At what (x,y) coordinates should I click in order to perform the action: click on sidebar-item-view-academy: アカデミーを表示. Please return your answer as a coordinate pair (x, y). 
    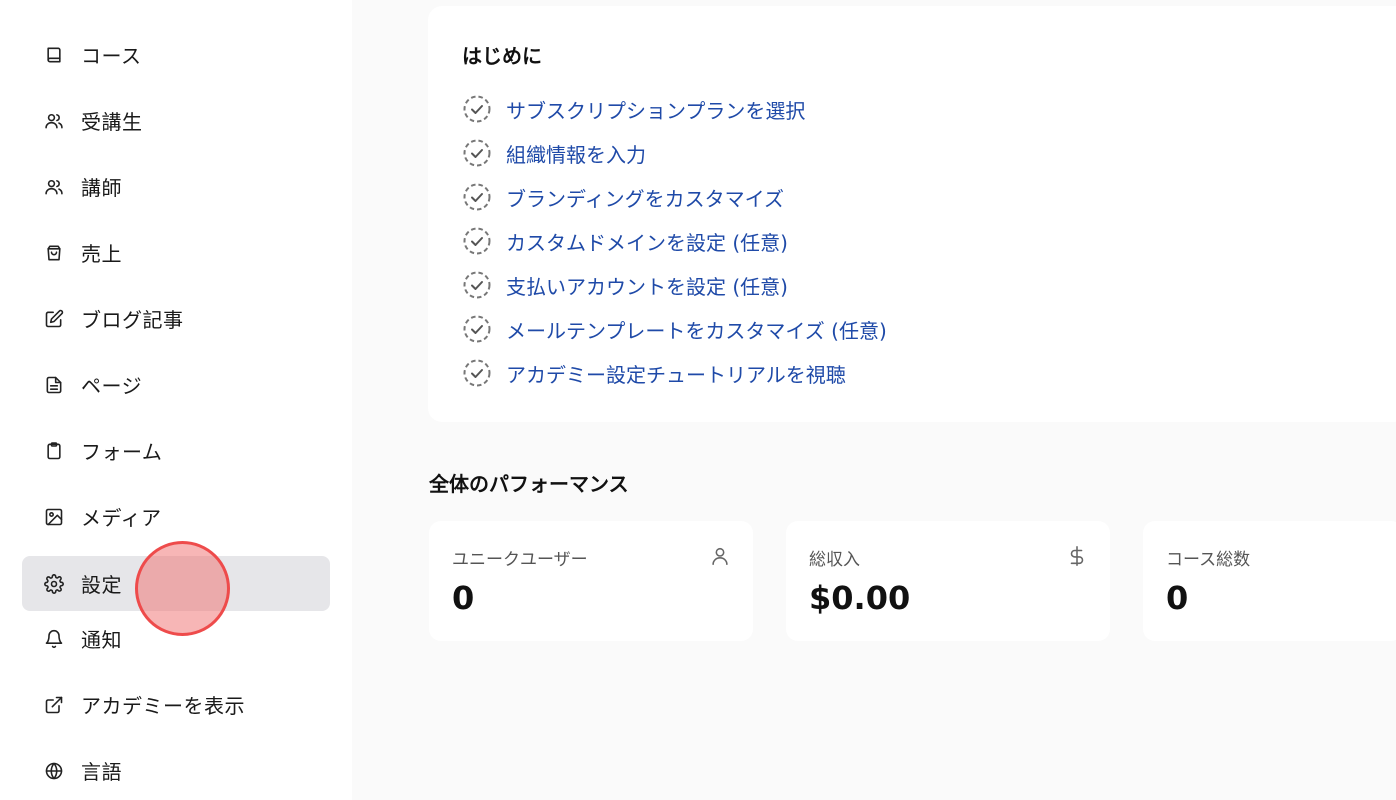
    Looking at the image, I should click on (176, 704).